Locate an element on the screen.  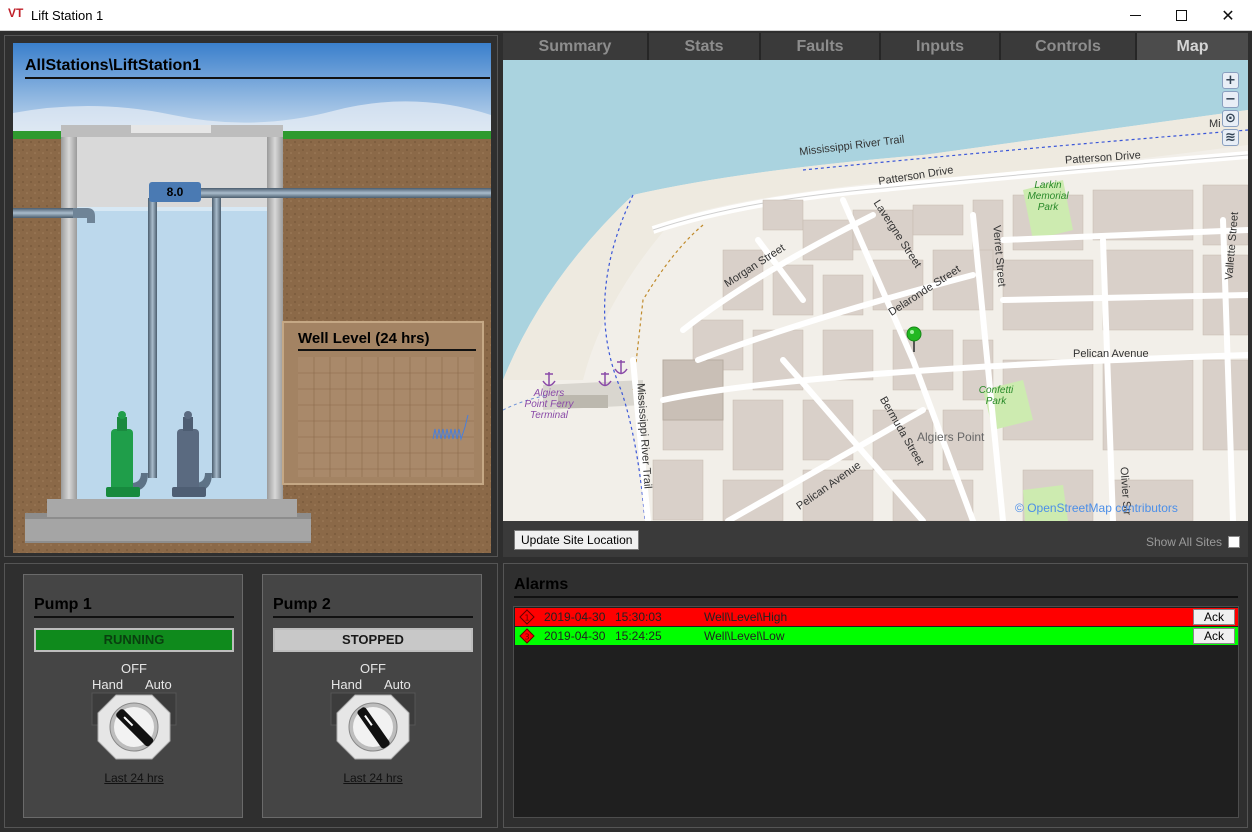
park-label: Larkin Memorial Park is located at coordinates (1048, 196).